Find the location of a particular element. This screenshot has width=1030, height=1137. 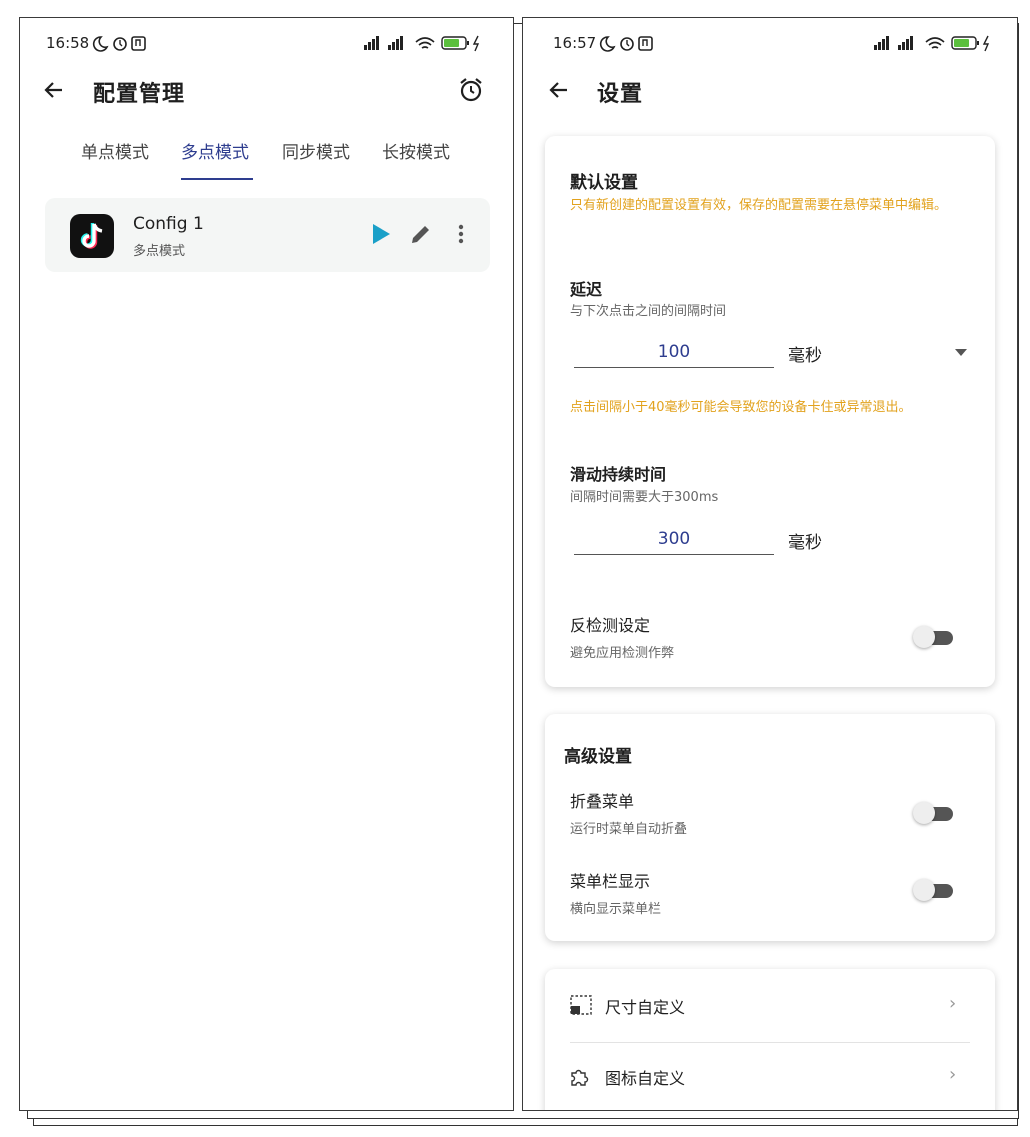

anti-detect-title: 反检测设定 is located at coordinates (610, 625).